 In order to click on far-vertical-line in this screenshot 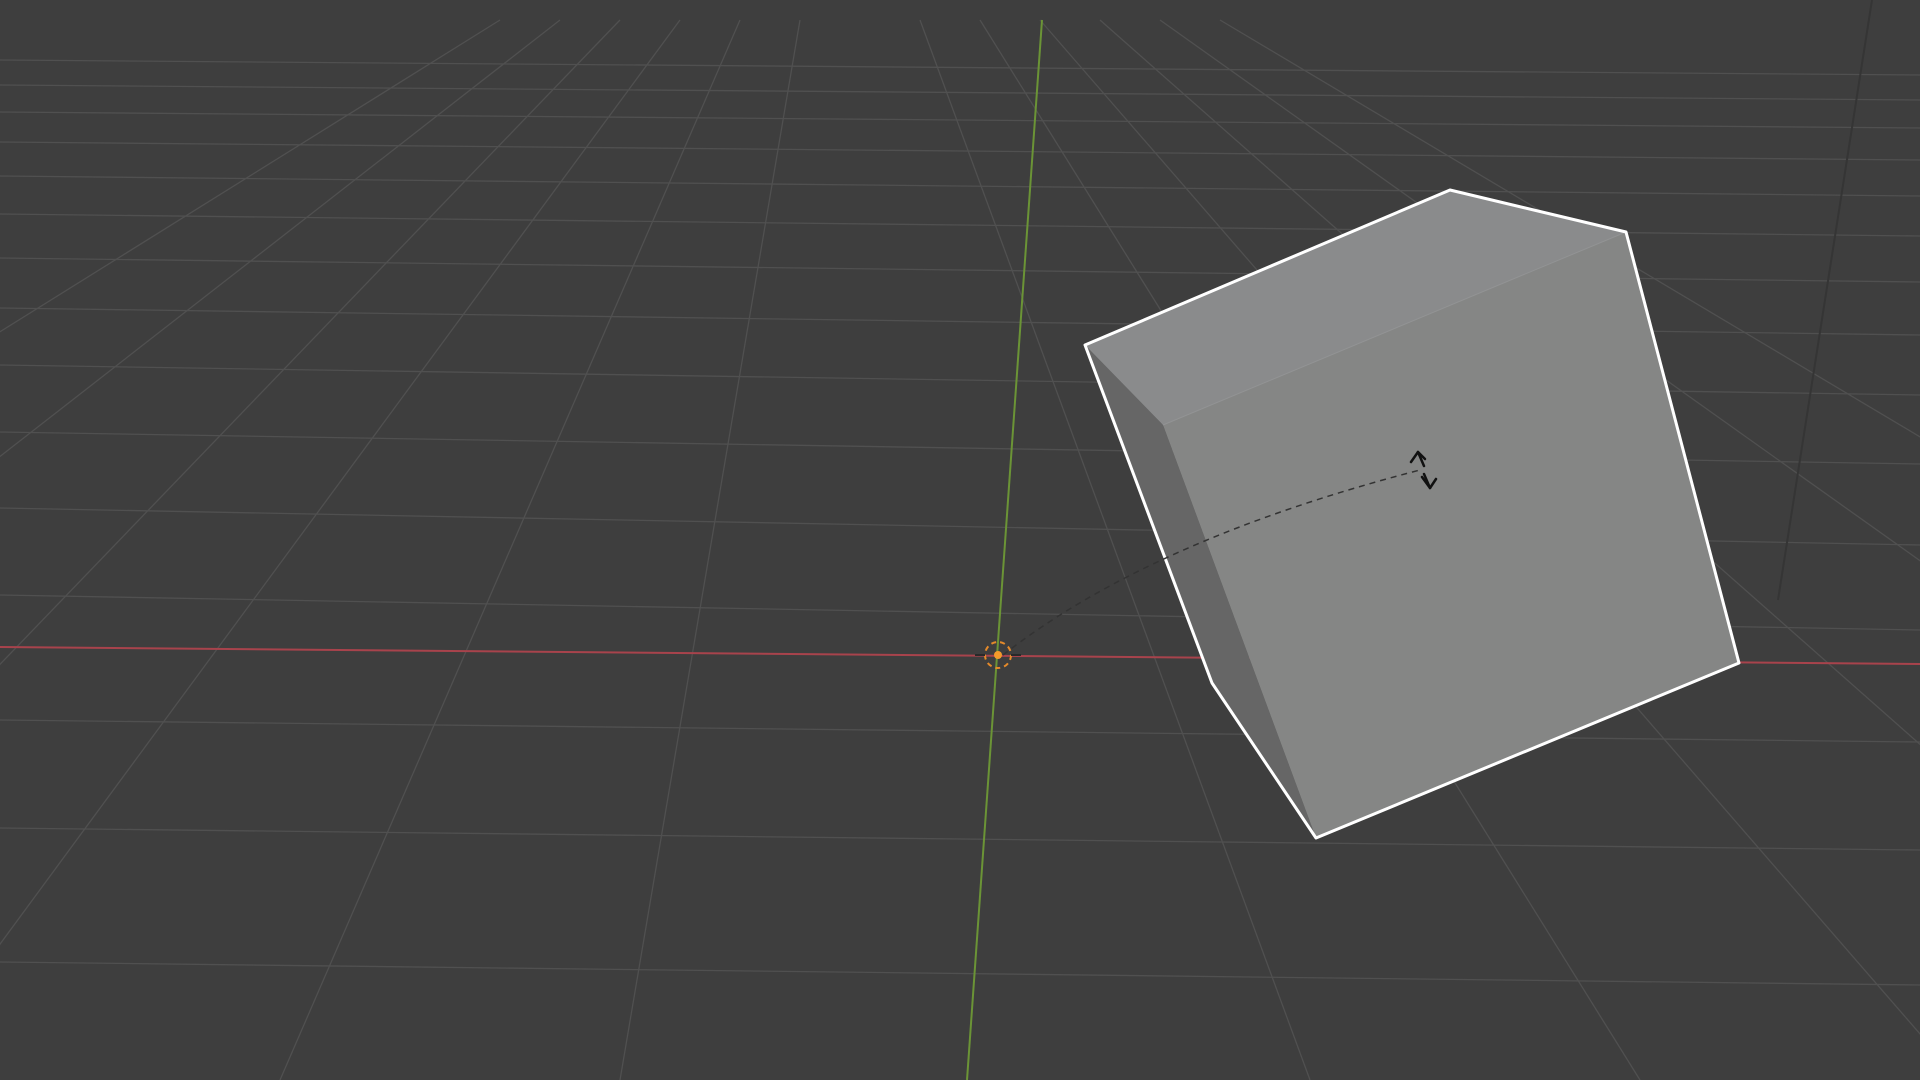, I will do `click(1825, 300)`.